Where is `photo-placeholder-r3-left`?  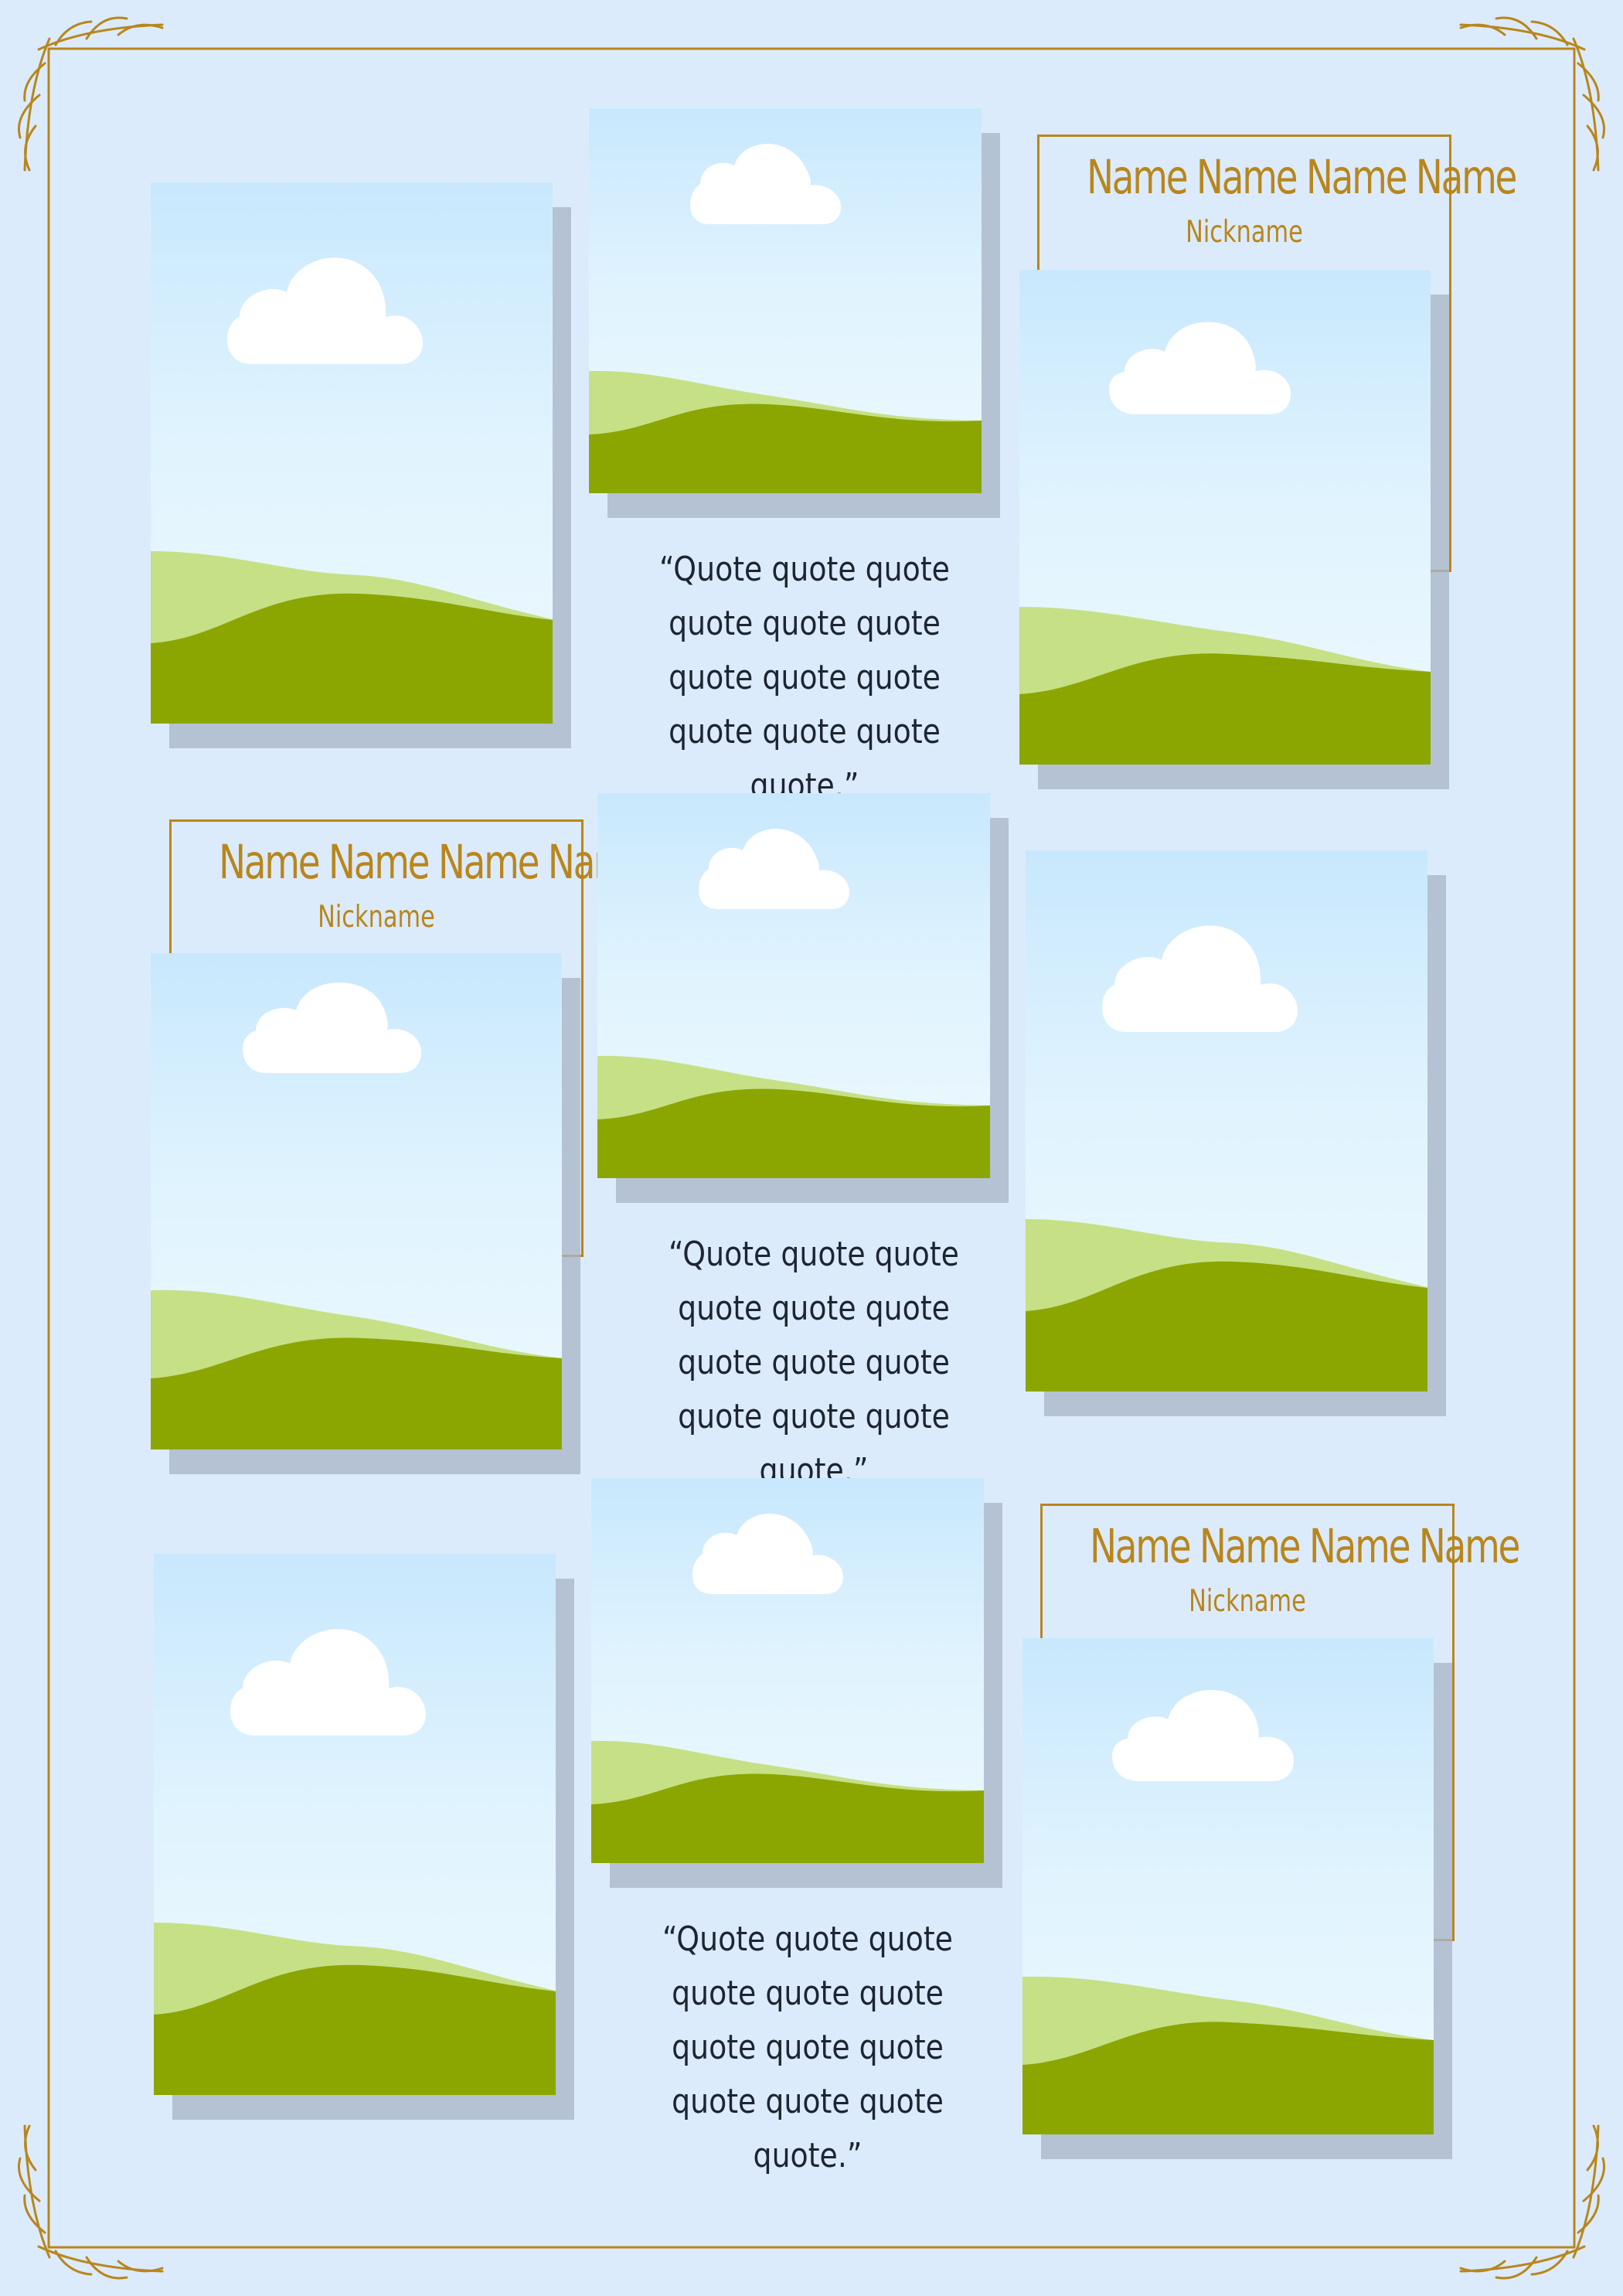 photo-placeholder-r3-left is located at coordinates (355, 1824).